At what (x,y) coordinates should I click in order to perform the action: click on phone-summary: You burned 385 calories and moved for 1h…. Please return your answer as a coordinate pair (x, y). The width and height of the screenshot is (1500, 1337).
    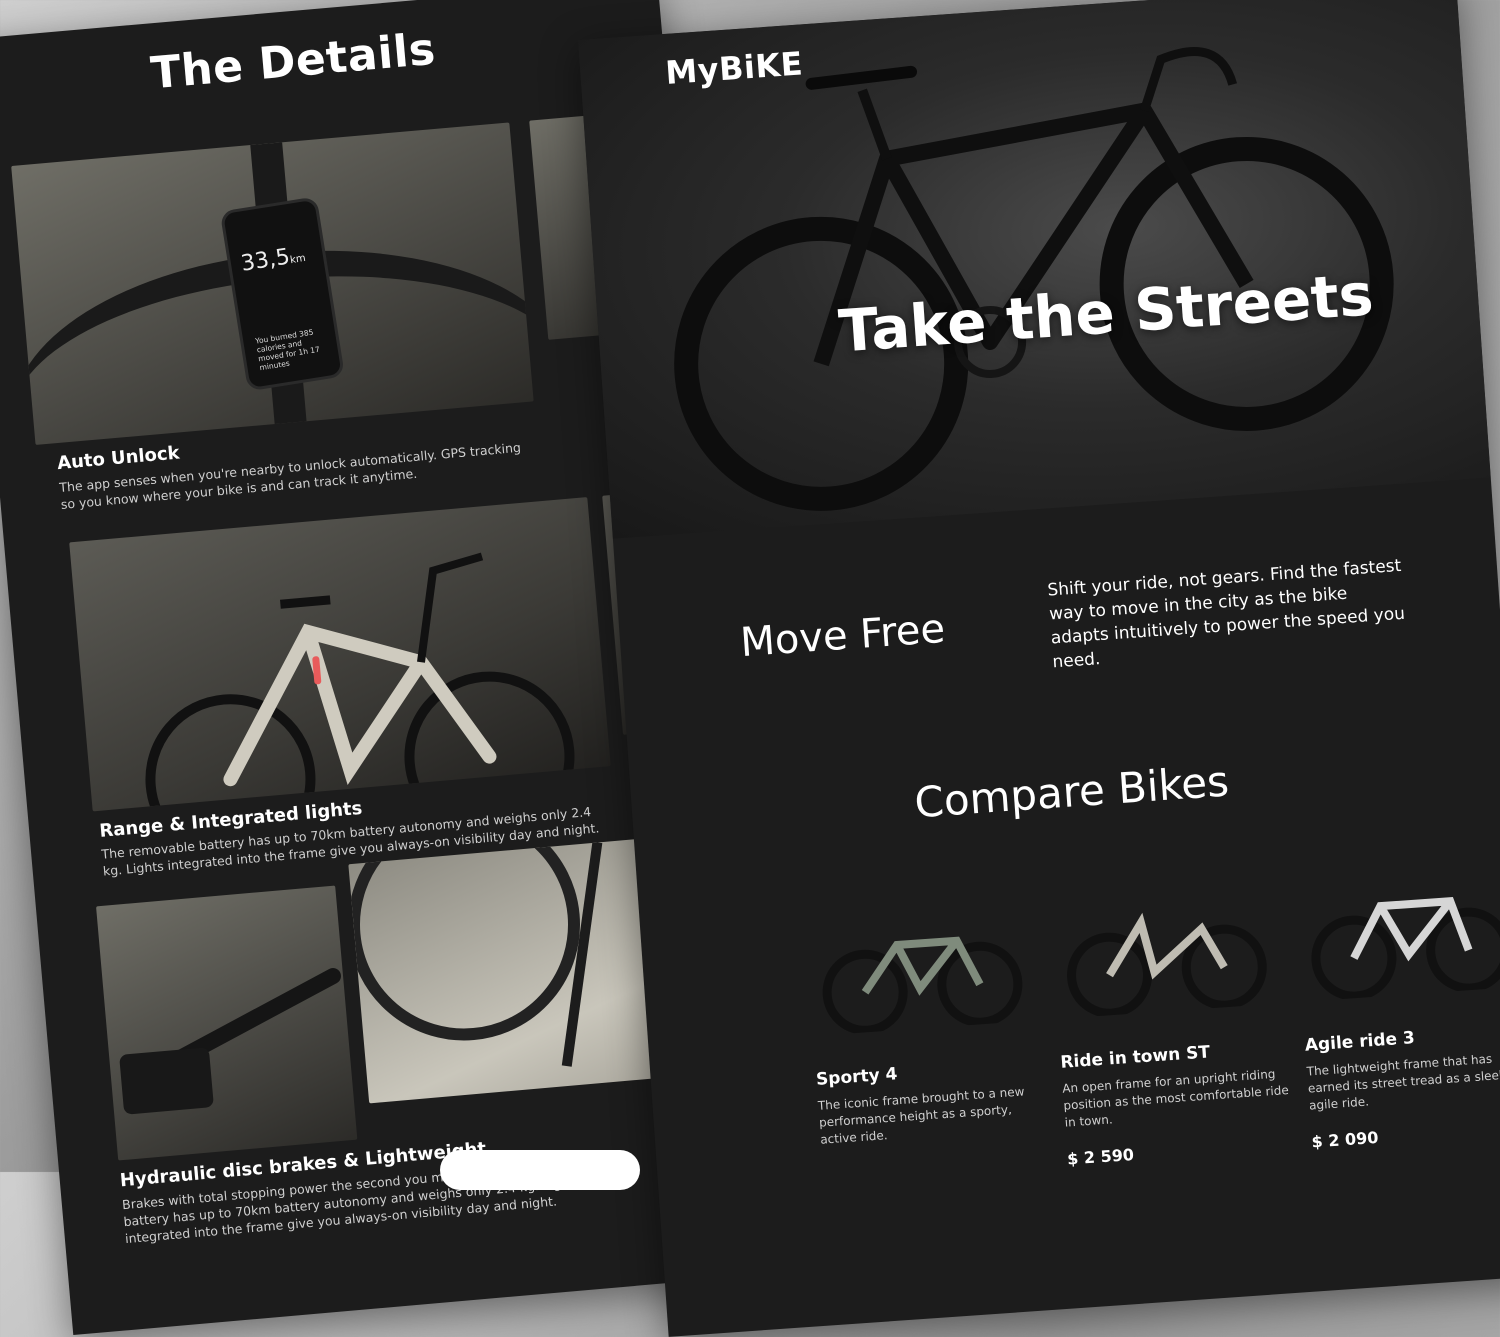
    Looking at the image, I should click on (287, 350).